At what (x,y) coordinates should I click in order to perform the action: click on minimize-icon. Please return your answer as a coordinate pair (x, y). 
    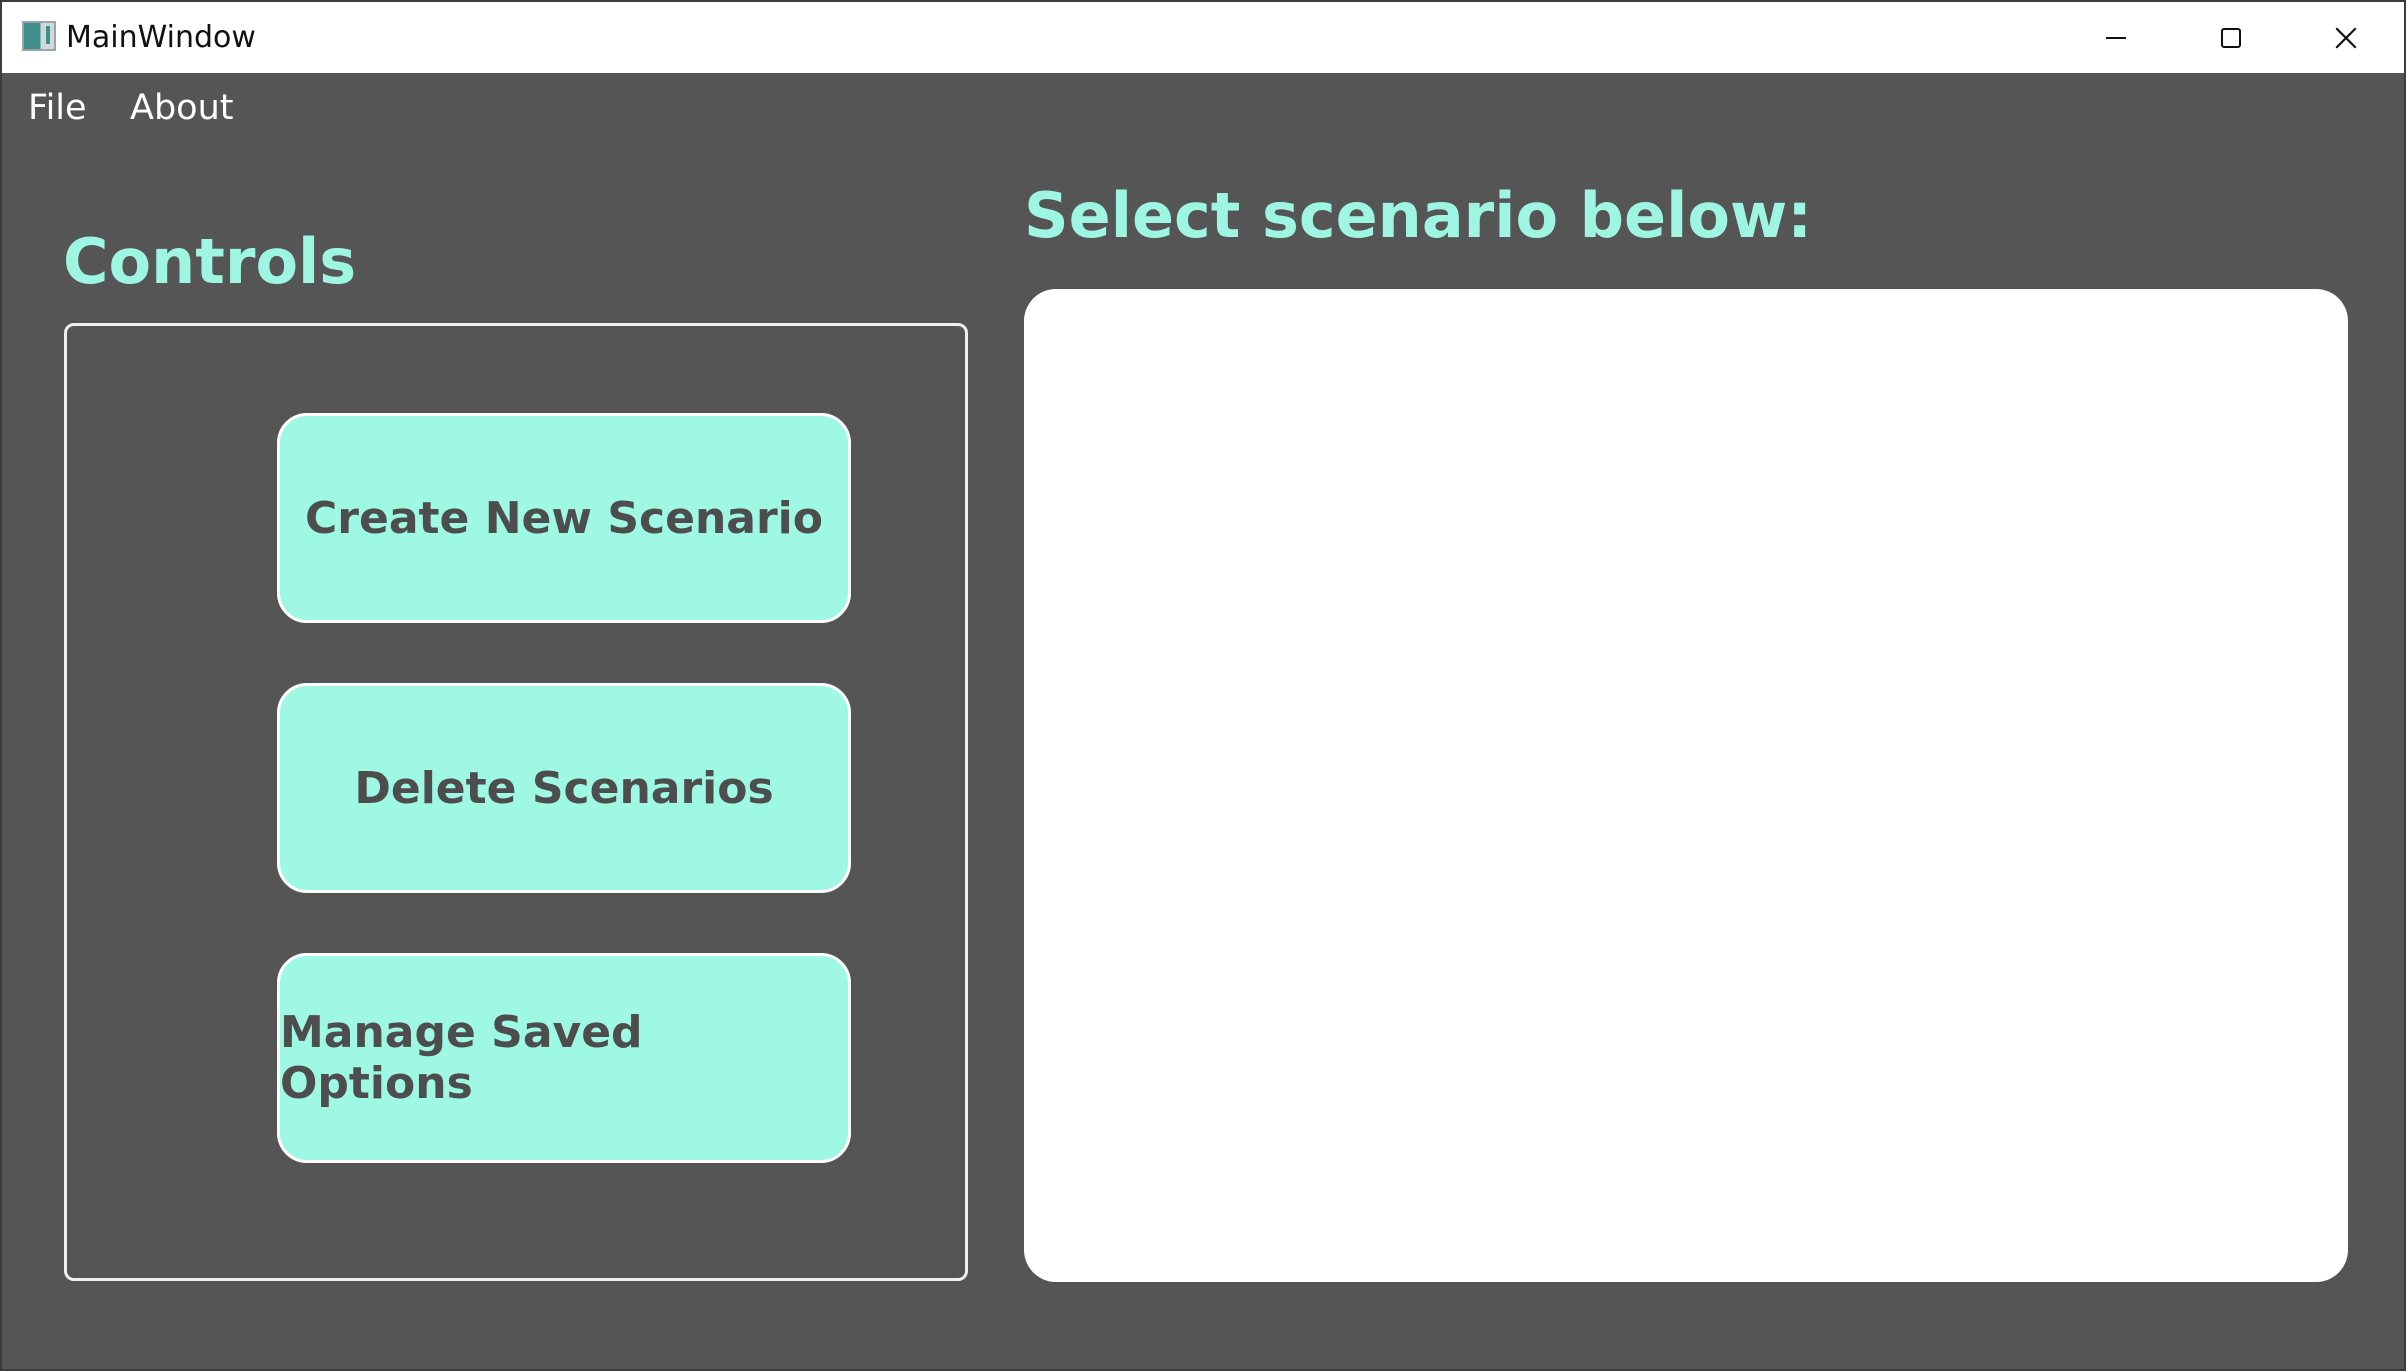
    Looking at the image, I should click on (2115, 37).